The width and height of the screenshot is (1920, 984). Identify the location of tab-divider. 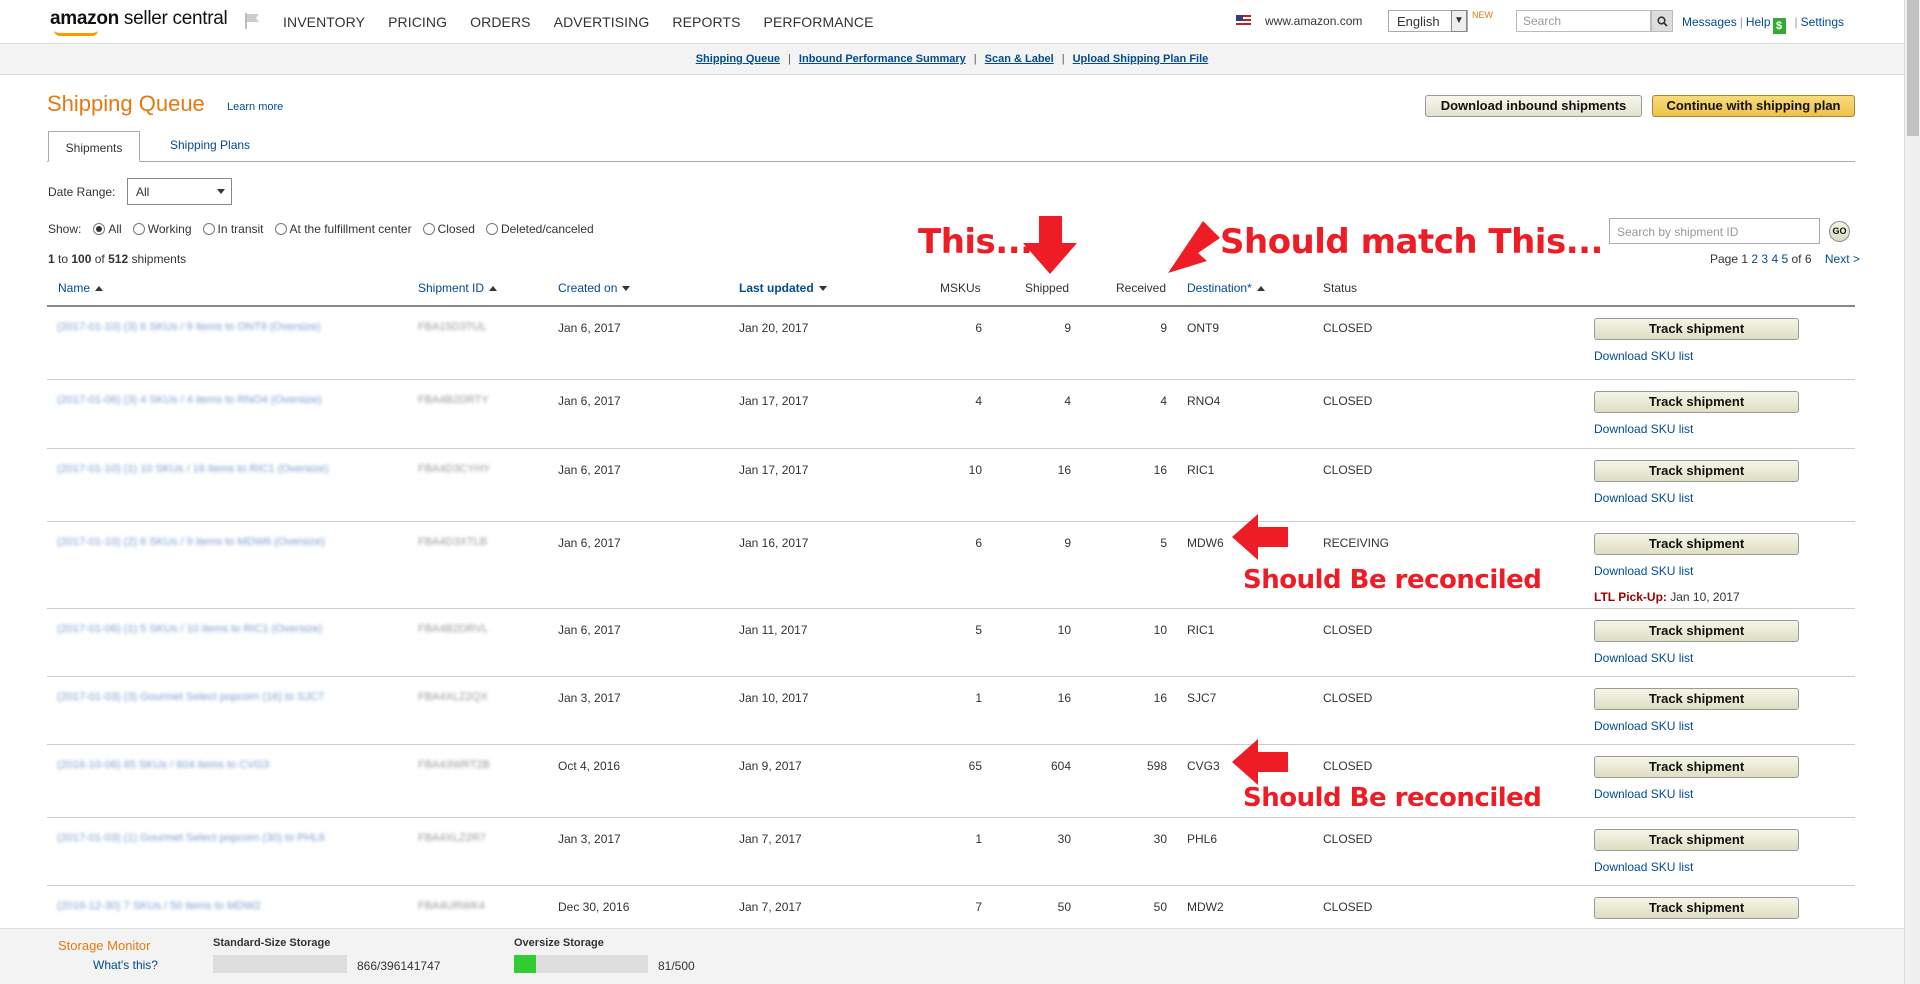
(951, 161).